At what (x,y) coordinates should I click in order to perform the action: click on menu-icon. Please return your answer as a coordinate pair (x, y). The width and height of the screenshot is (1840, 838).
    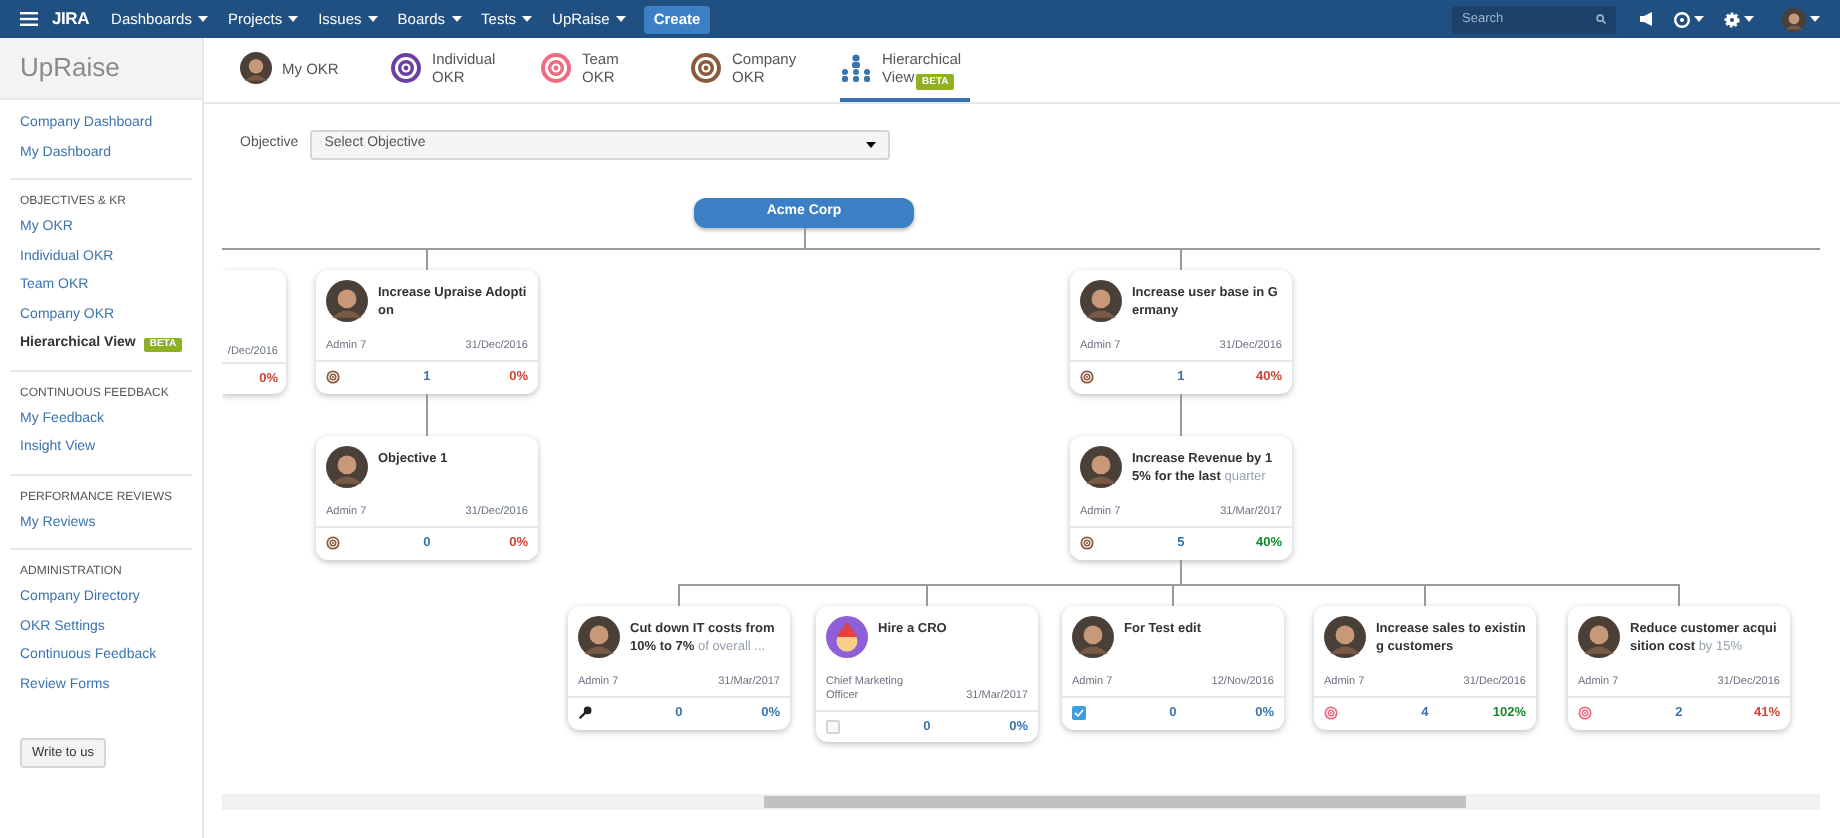
    Looking at the image, I should click on (29, 19).